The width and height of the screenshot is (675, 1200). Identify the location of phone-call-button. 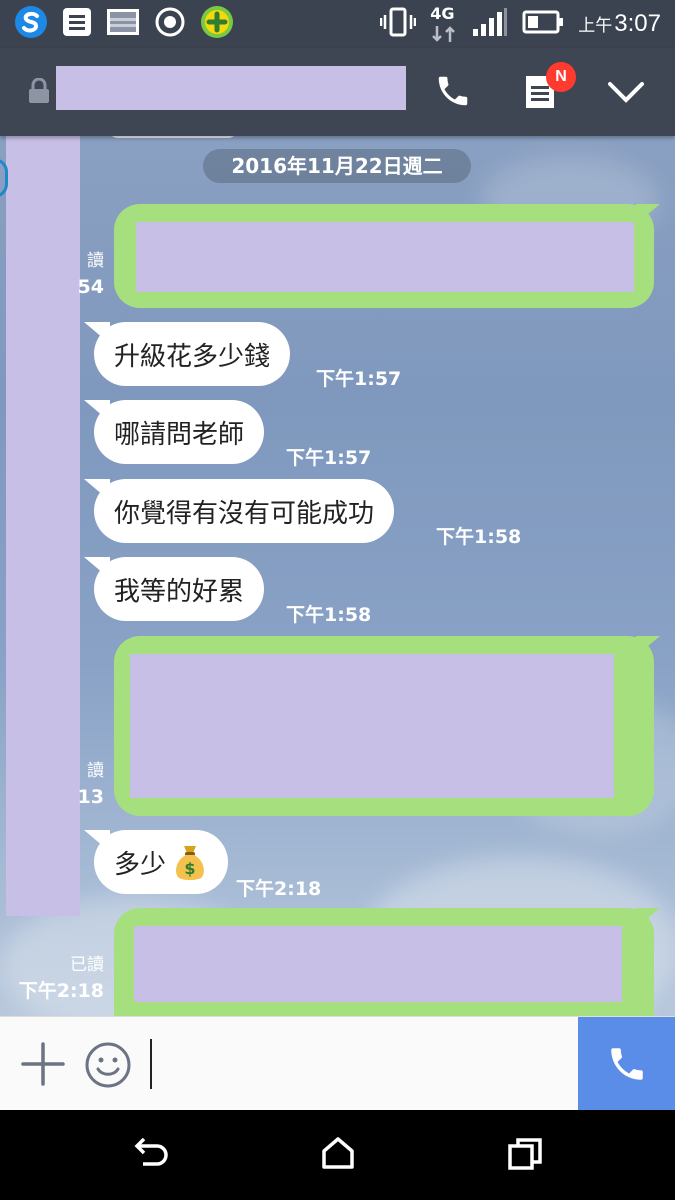
(453, 93).